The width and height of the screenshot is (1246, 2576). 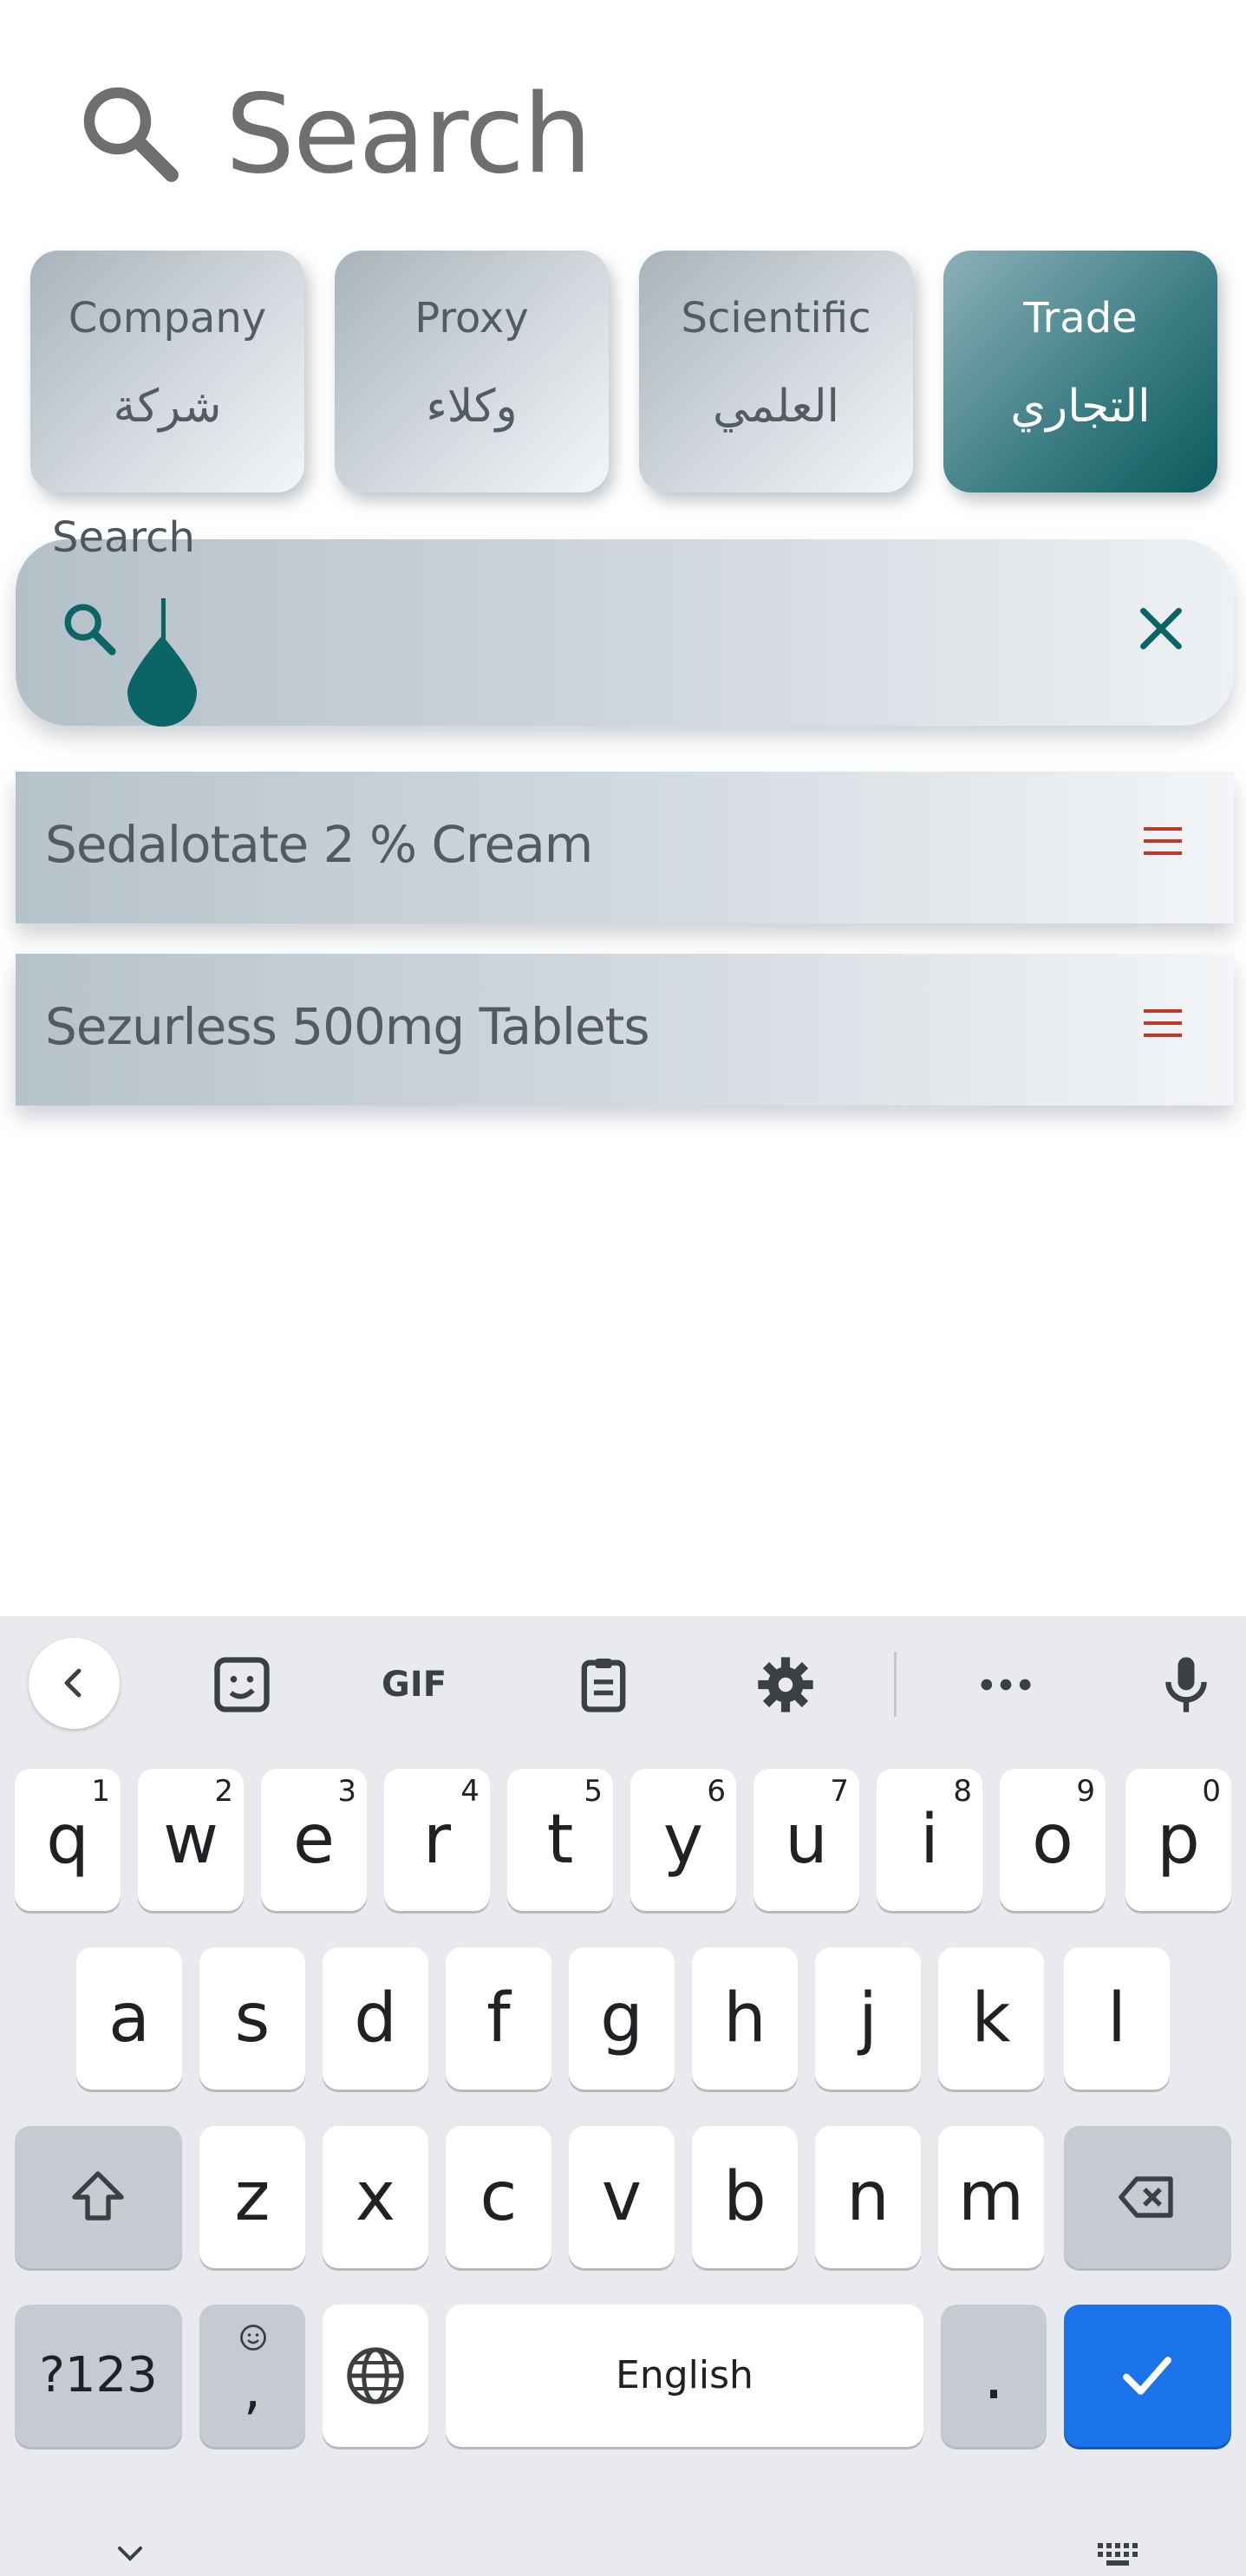 I want to click on search-input, so click(x=625, y=633).